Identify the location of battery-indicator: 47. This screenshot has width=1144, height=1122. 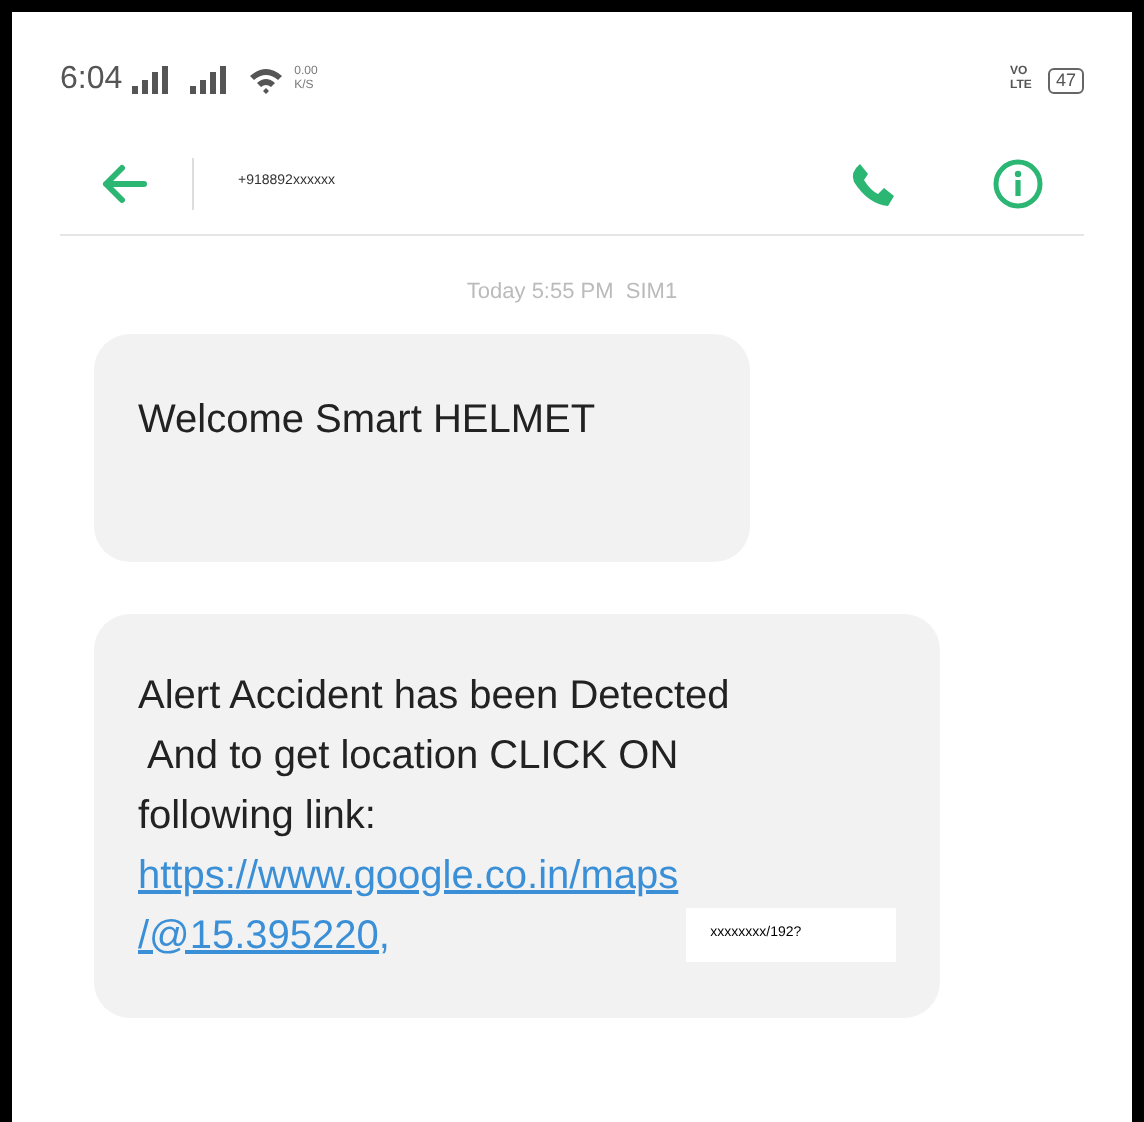
(1065, 80).